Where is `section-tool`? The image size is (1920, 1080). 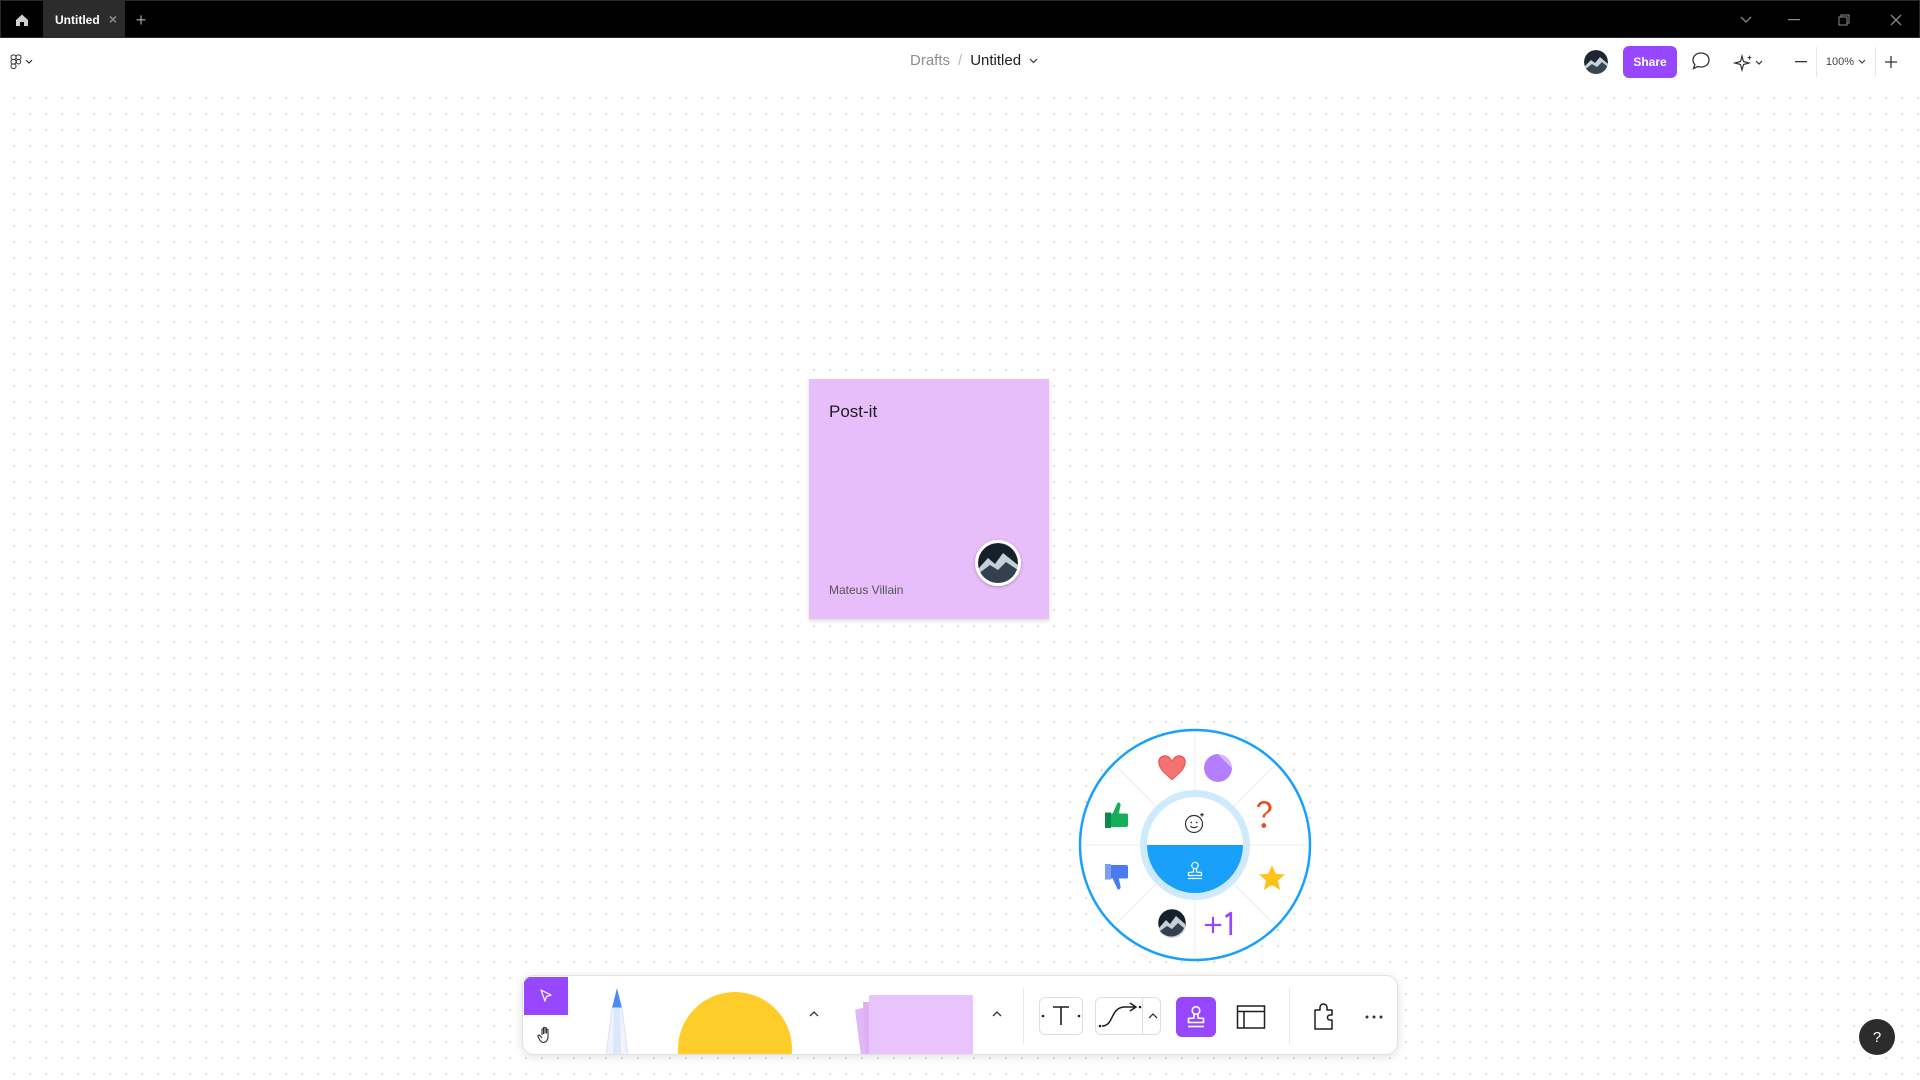 section-tool is located at coordinates (1251, 1017).